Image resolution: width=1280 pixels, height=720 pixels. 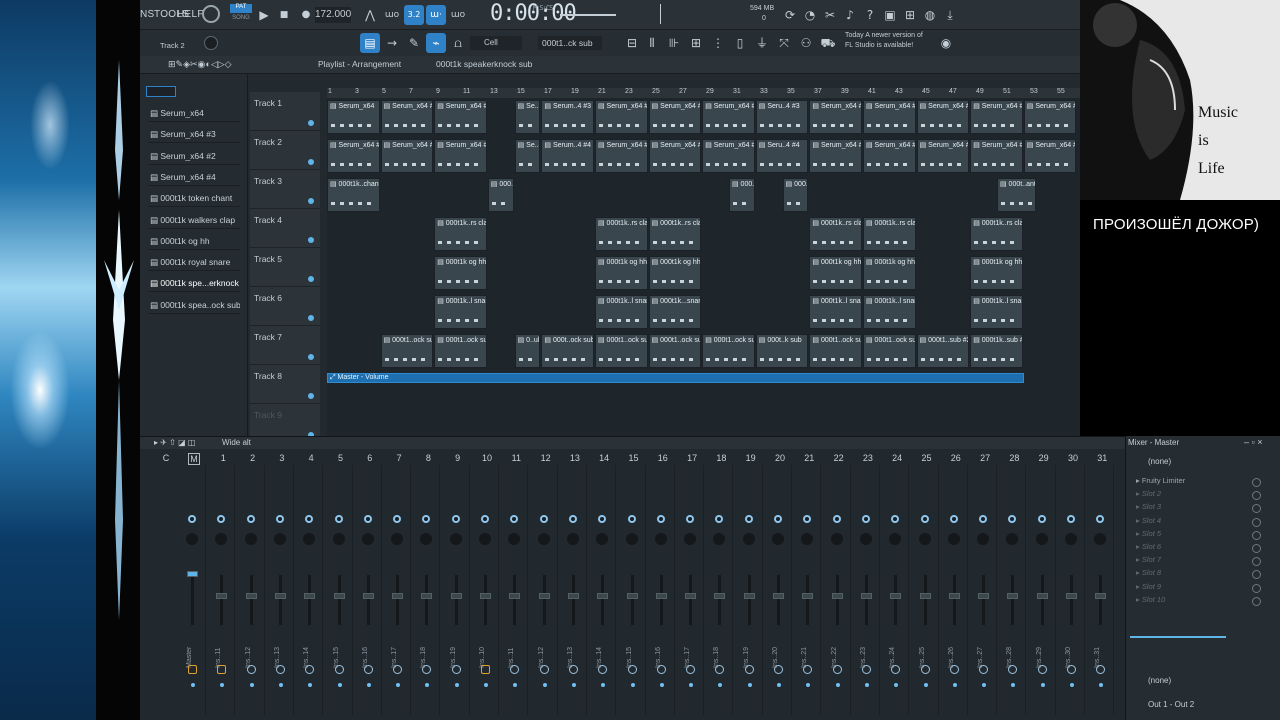 What do you see at coordinates (779, 590) in the screenshot?
I see `mixer-strip: Ins..20` at bounding box center [779, 590].